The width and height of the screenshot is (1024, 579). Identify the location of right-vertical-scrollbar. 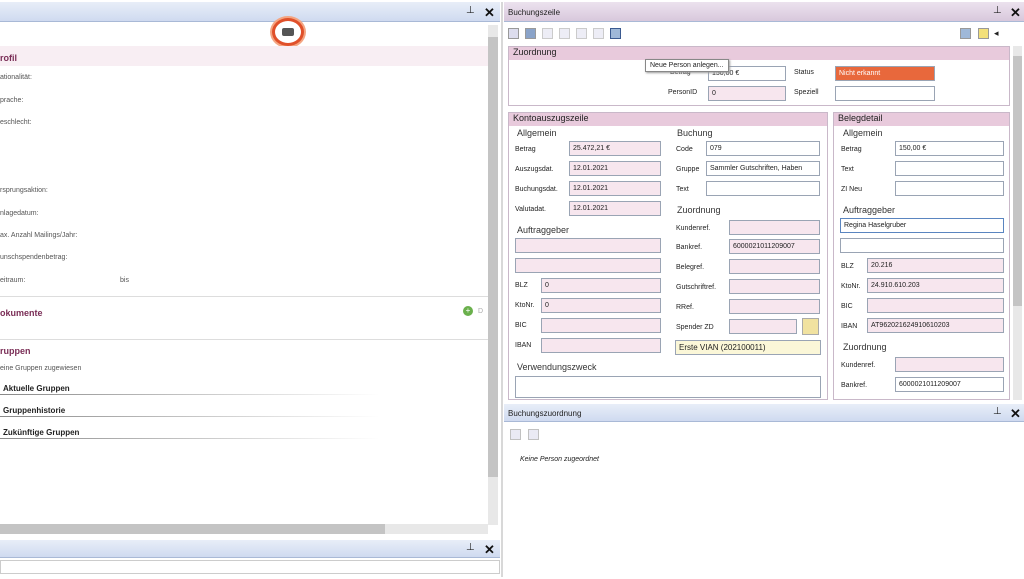
(1017, 223).